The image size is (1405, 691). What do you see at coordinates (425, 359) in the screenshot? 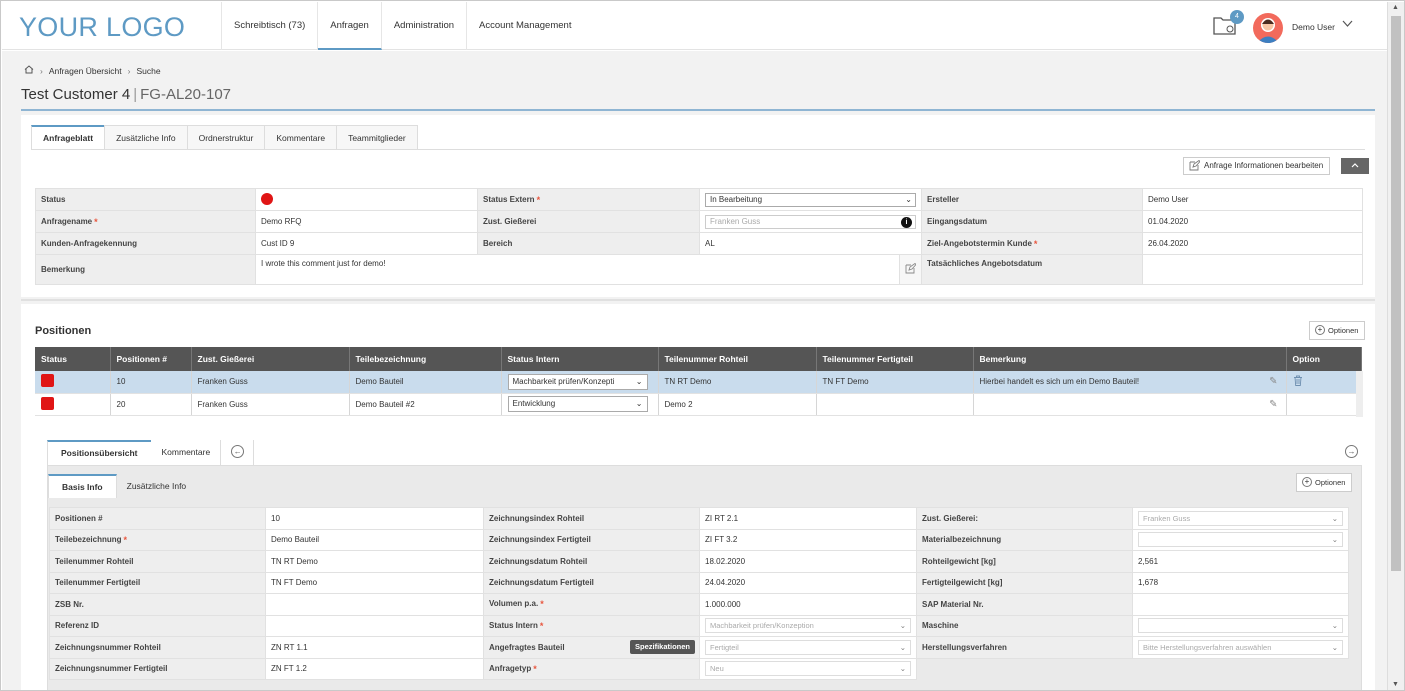
I see `col-teilebezeichnung: Teilebezeichnung` at bounding box center [425, 359].